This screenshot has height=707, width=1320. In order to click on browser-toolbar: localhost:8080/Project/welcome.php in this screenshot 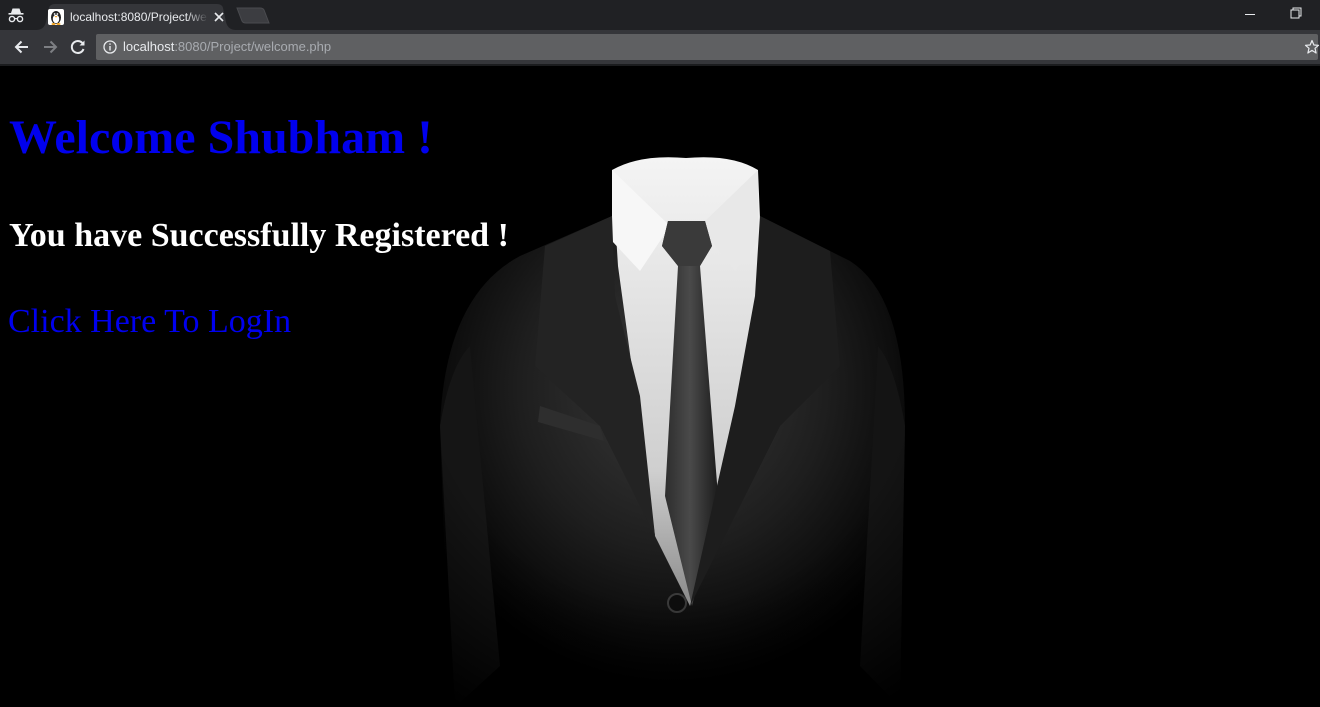, I will do `click(660, 47)`.